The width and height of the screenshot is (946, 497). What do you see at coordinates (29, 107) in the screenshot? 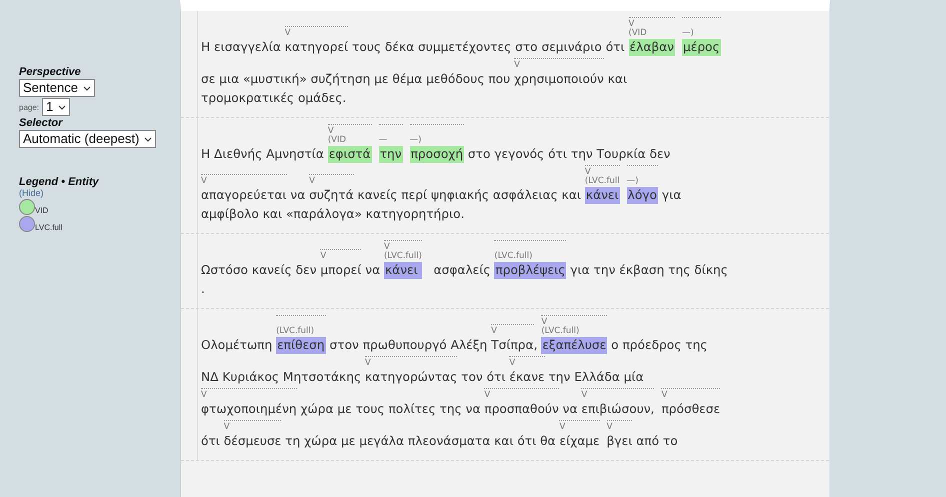
I see `page-label: page:` at bounding box center [29, 107].